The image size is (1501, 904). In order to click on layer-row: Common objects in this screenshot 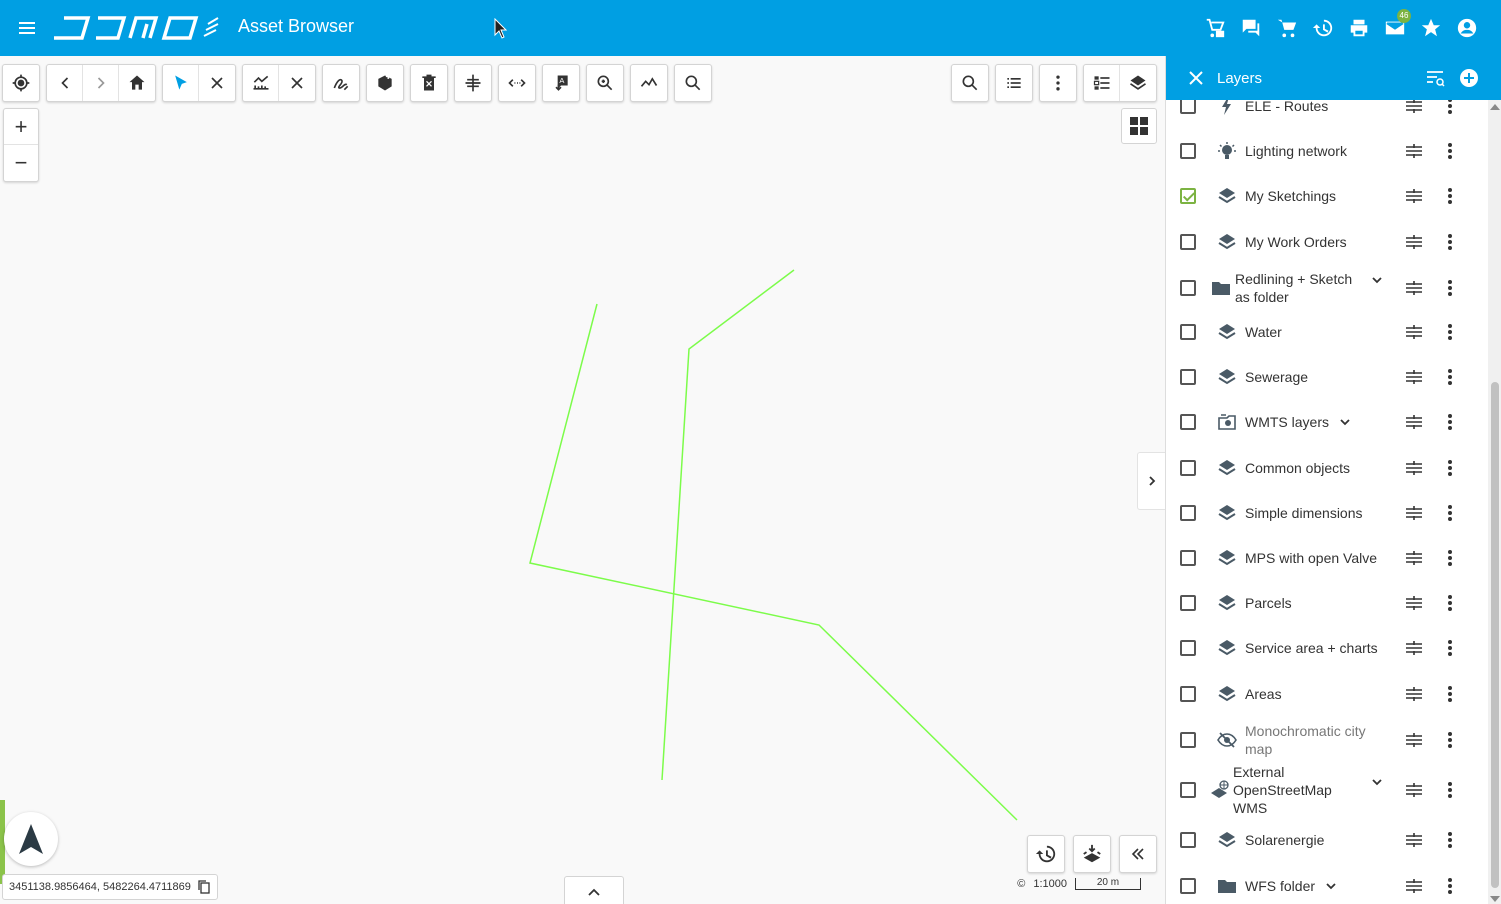, I will do `click(1327, 468)`.